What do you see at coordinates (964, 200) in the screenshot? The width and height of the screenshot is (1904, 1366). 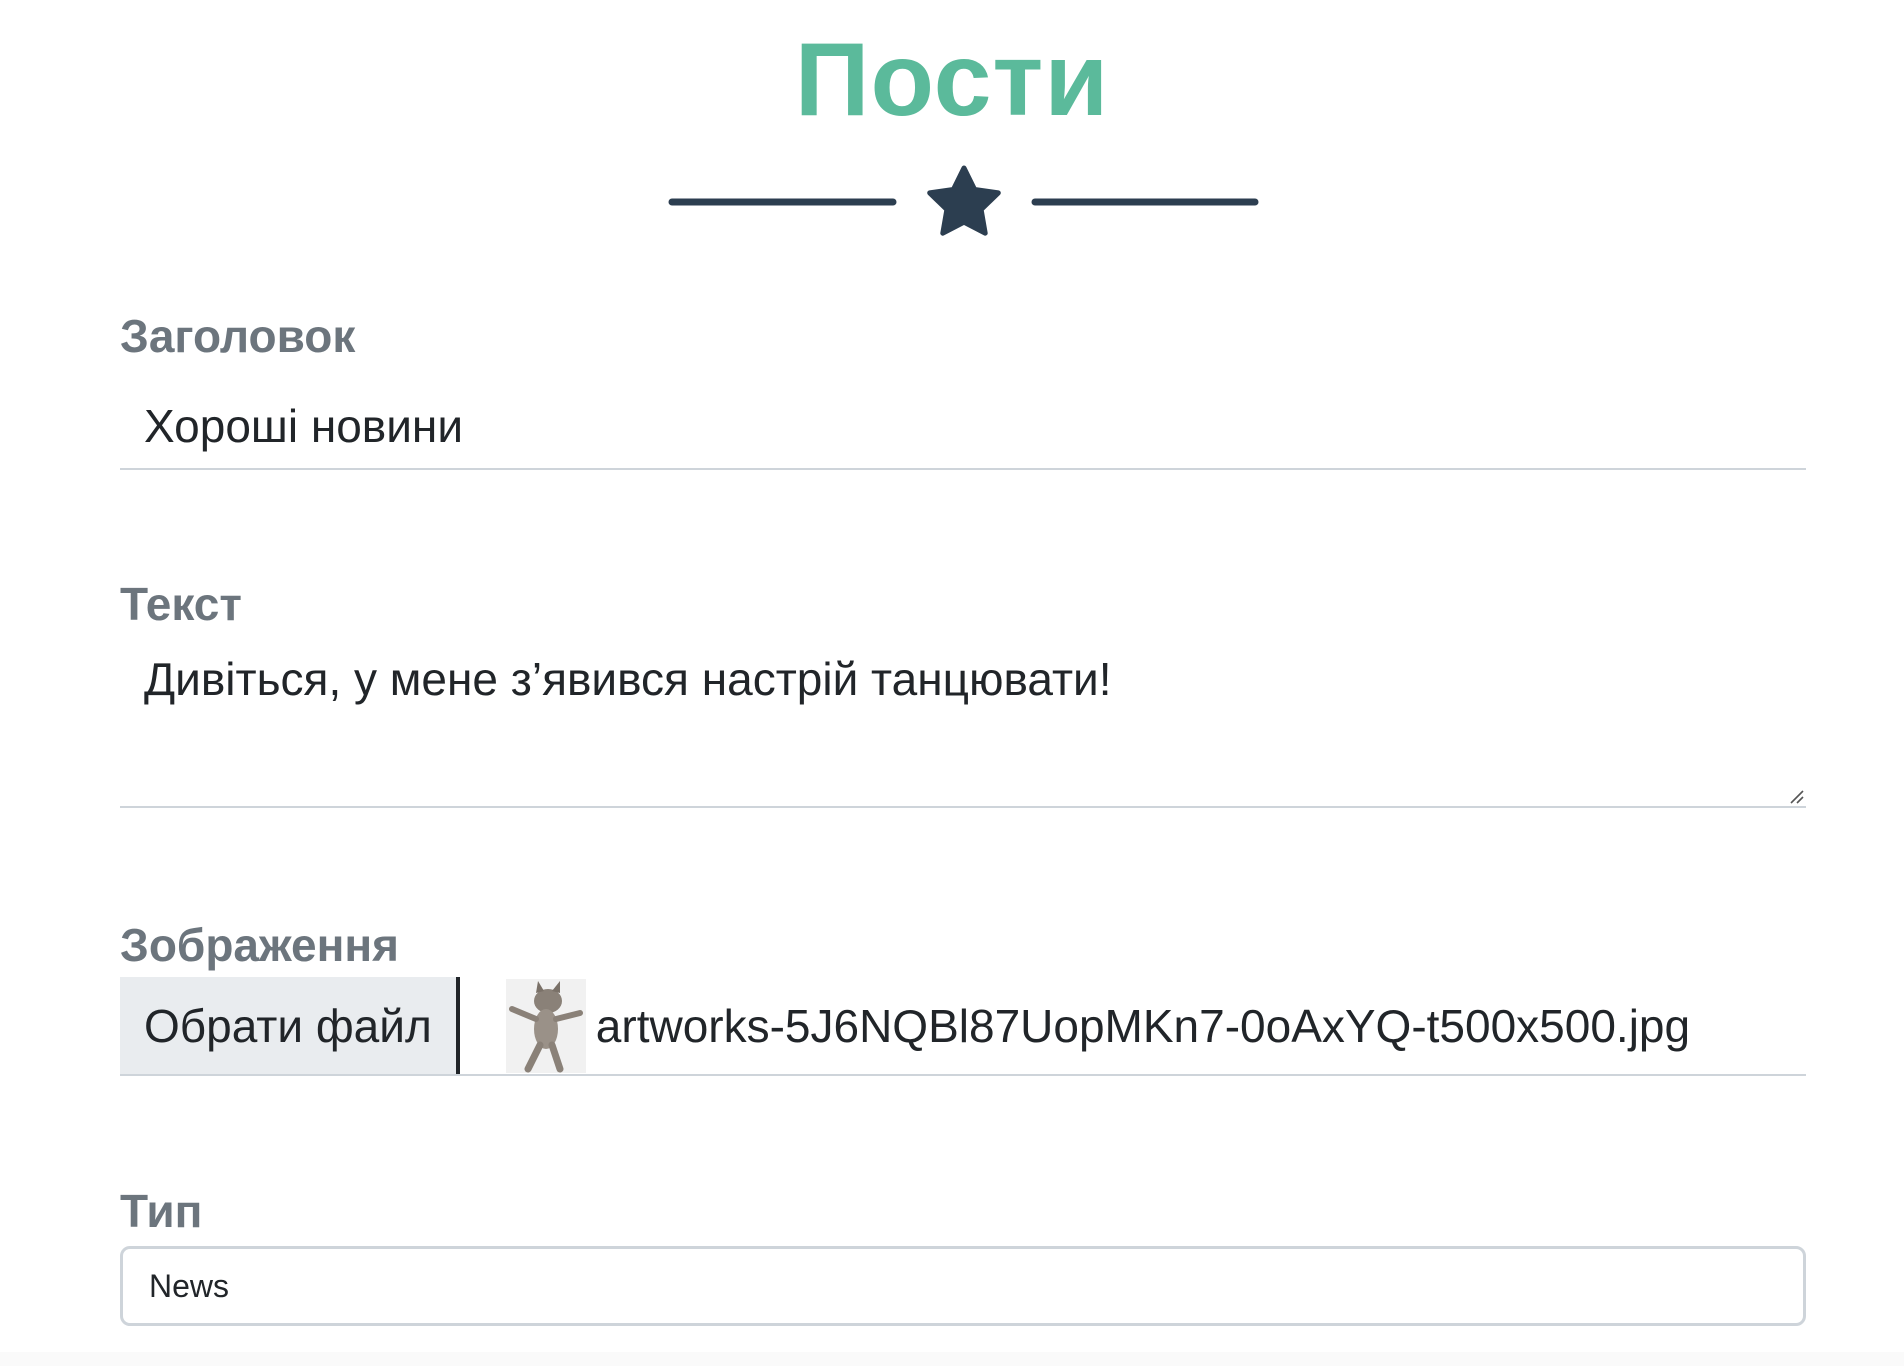 I see `star-icon` at bounding box center [964, 200].